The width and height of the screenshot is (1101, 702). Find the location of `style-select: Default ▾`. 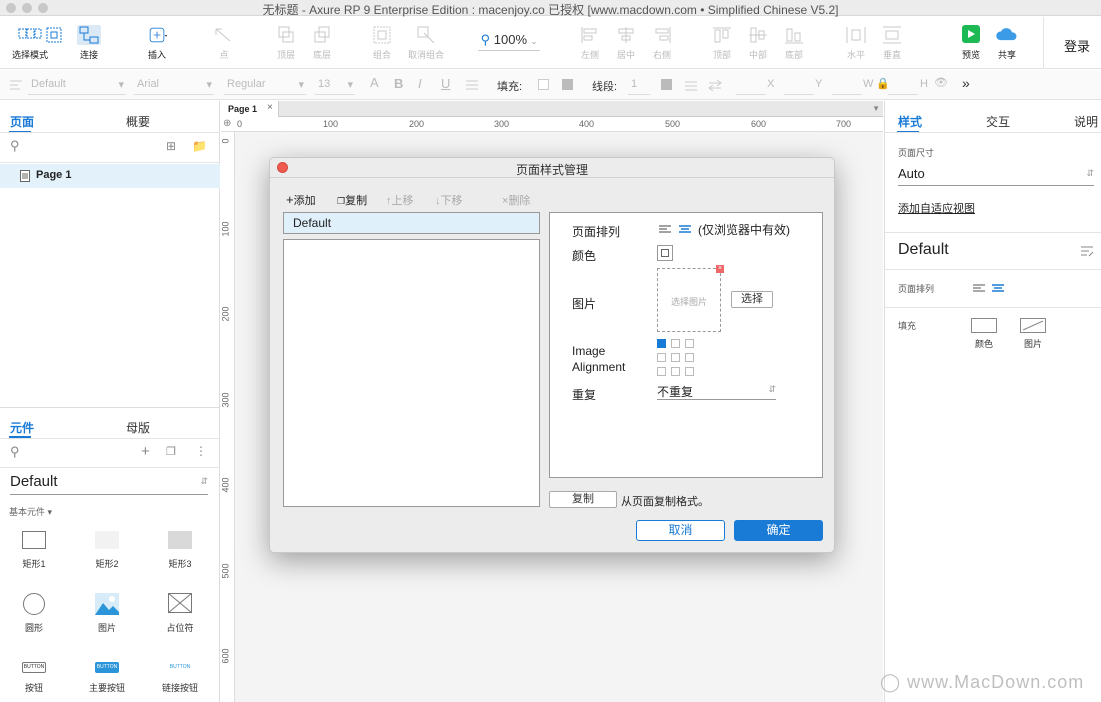

style-select: Default ▾ is located at coordinates (77, 85).